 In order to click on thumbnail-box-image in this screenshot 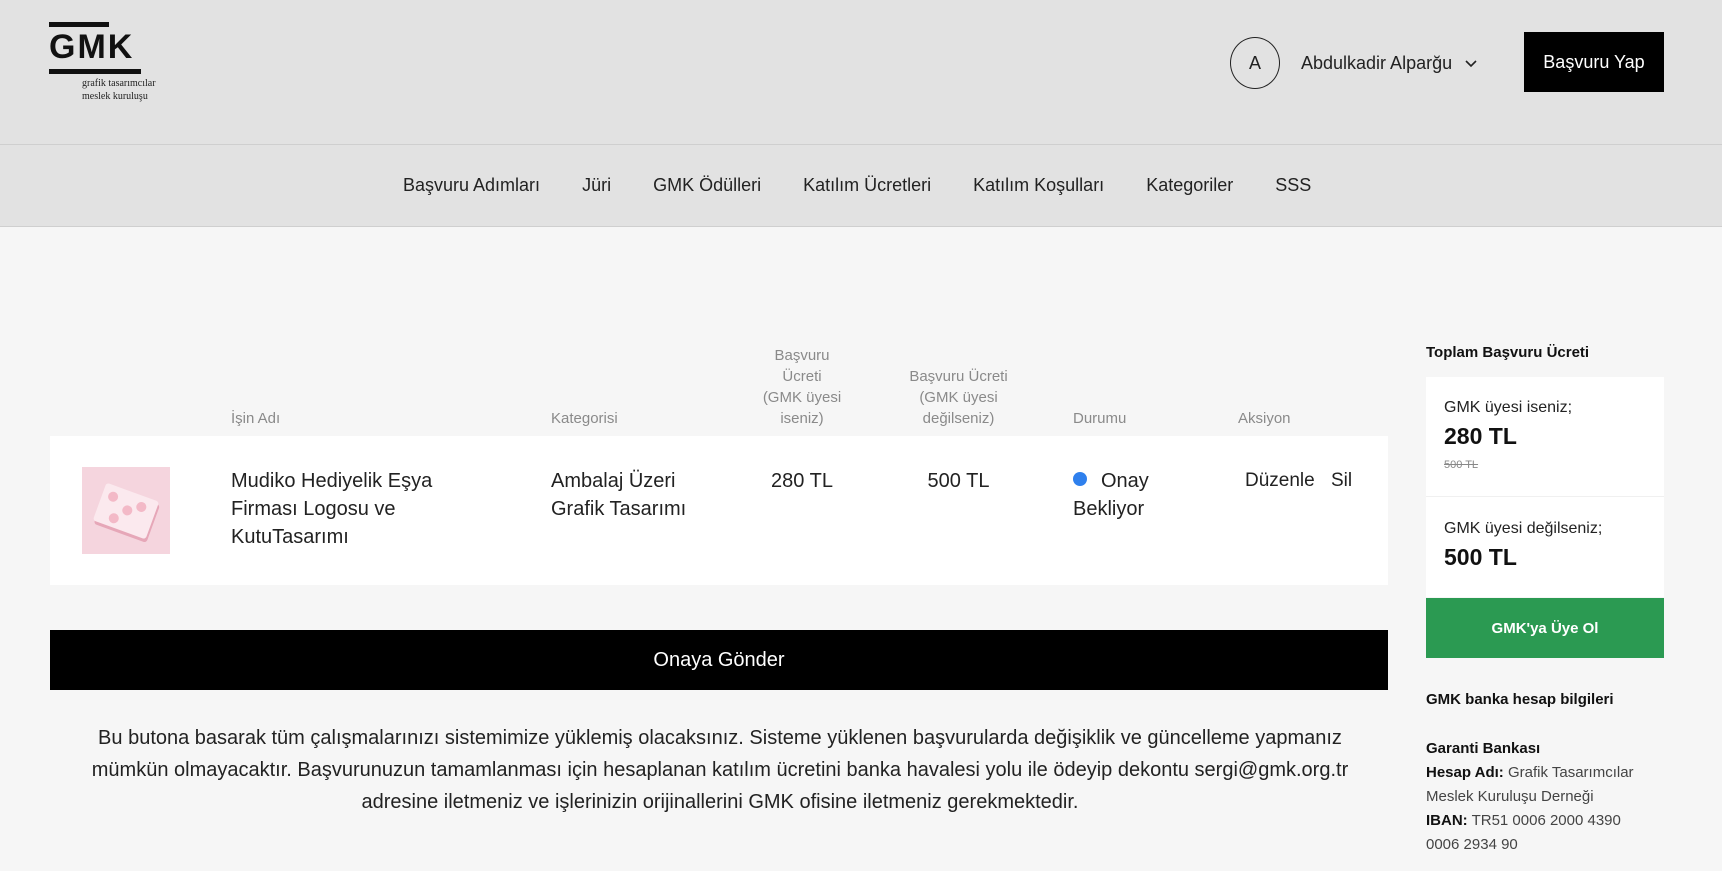, I will do `click(126, 511)`.